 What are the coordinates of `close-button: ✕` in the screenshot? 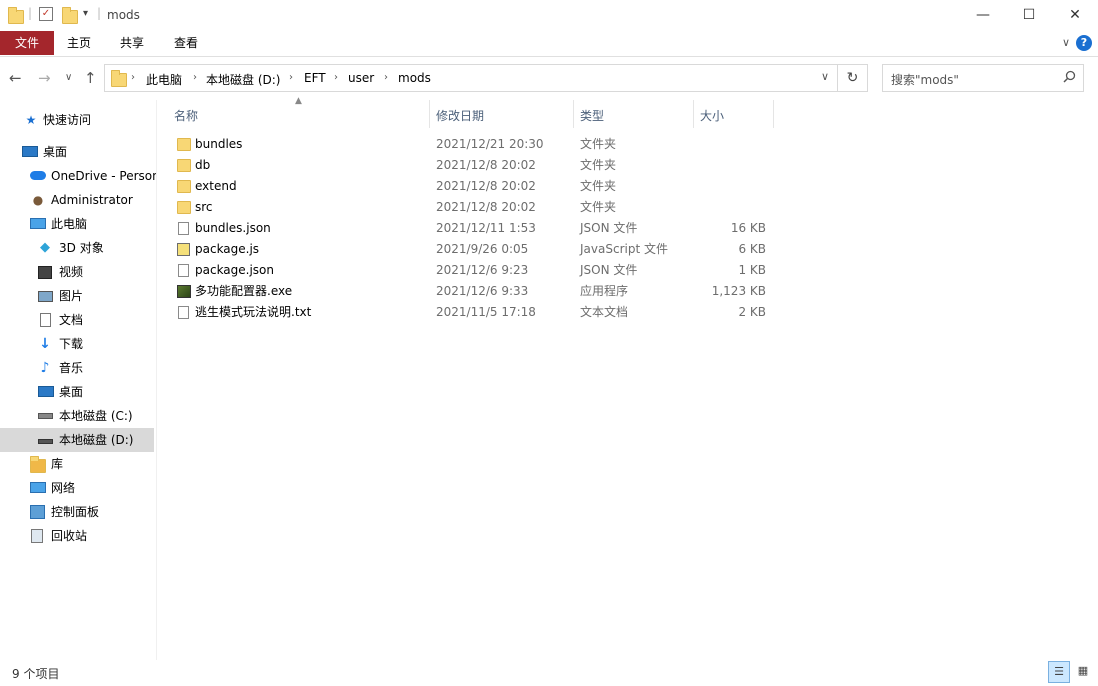 It's located at (1075, 15).